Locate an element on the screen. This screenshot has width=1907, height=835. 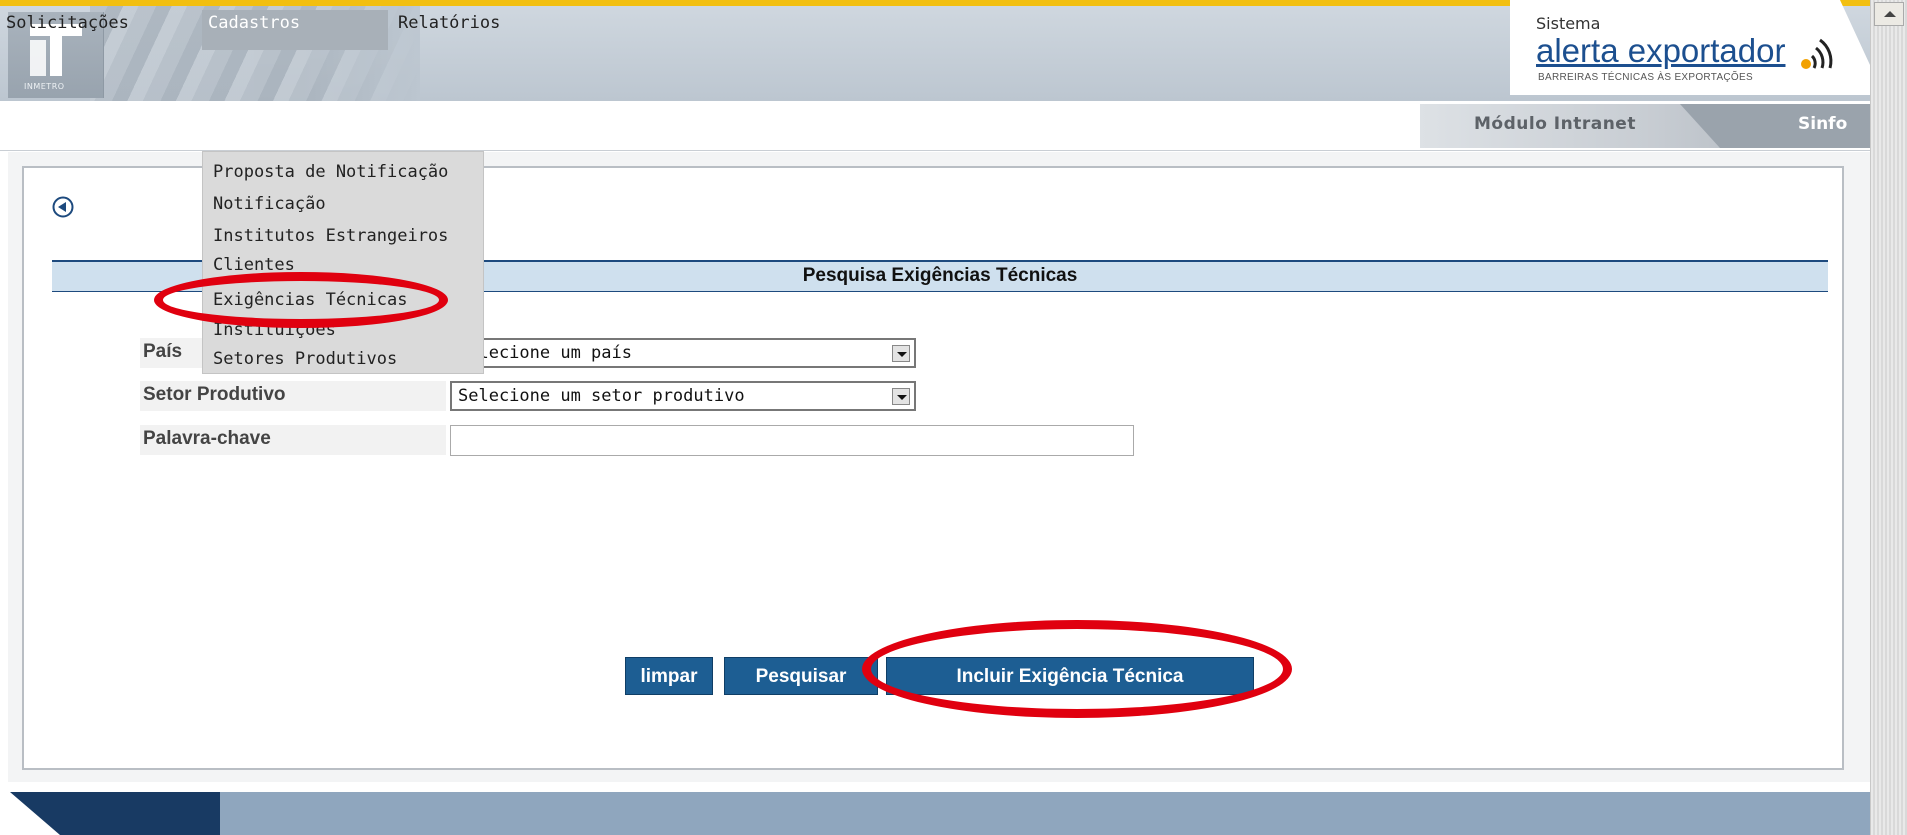
dropdown-item-institutos-estrangeiros: Institutos Estrangeiros is located at coordinates (330, 236).